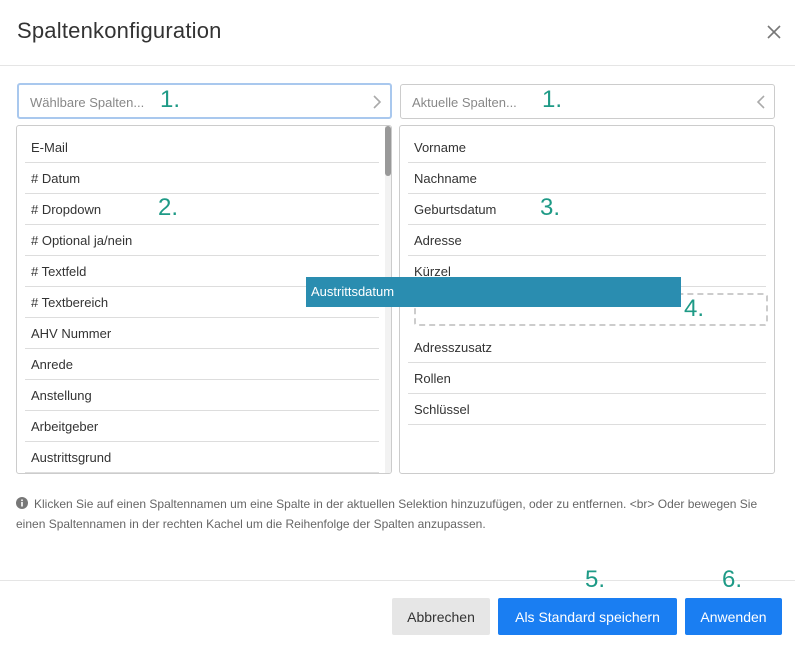 Image resolution: width=795 pixels, height=649 pixels. Describe the element at coordinates (587, 240) in the screenshot. I see `list-item: Adresse` at that location.